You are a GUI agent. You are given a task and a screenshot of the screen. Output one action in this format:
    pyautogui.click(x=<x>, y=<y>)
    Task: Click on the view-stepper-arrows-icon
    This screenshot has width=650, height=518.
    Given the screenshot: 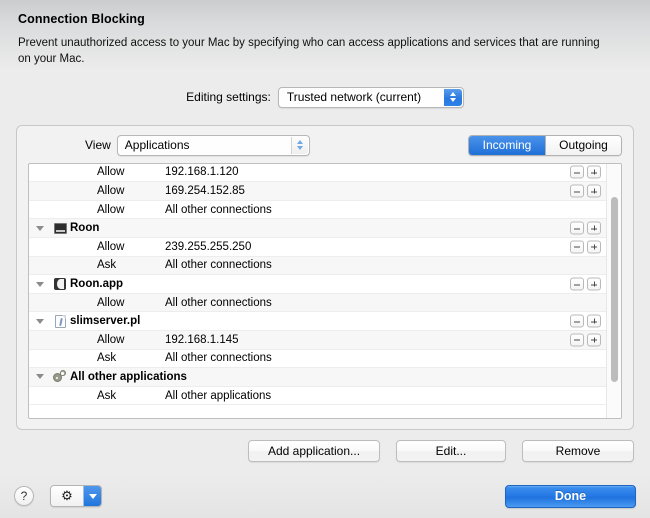 What is the action you would take?
    pyautogui.click(x=299, y=145)
    